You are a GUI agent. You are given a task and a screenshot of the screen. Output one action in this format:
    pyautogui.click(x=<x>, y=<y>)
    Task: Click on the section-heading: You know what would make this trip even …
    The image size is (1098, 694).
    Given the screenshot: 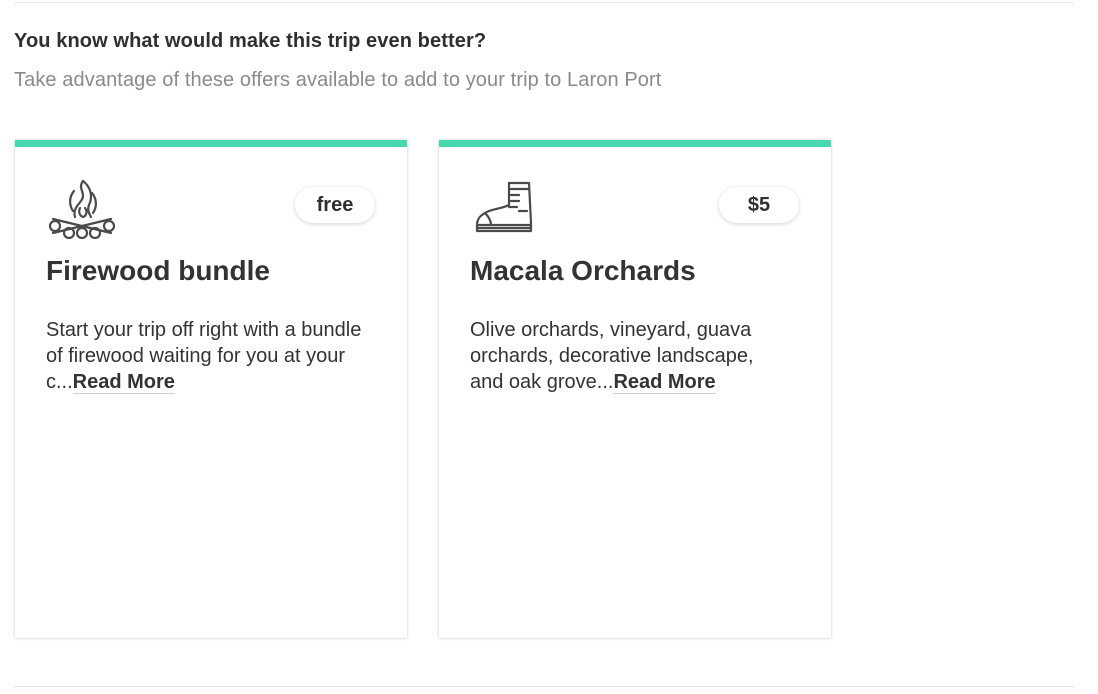 What is the action you would take?
    pyautogui.click(x=250, y=41)
    